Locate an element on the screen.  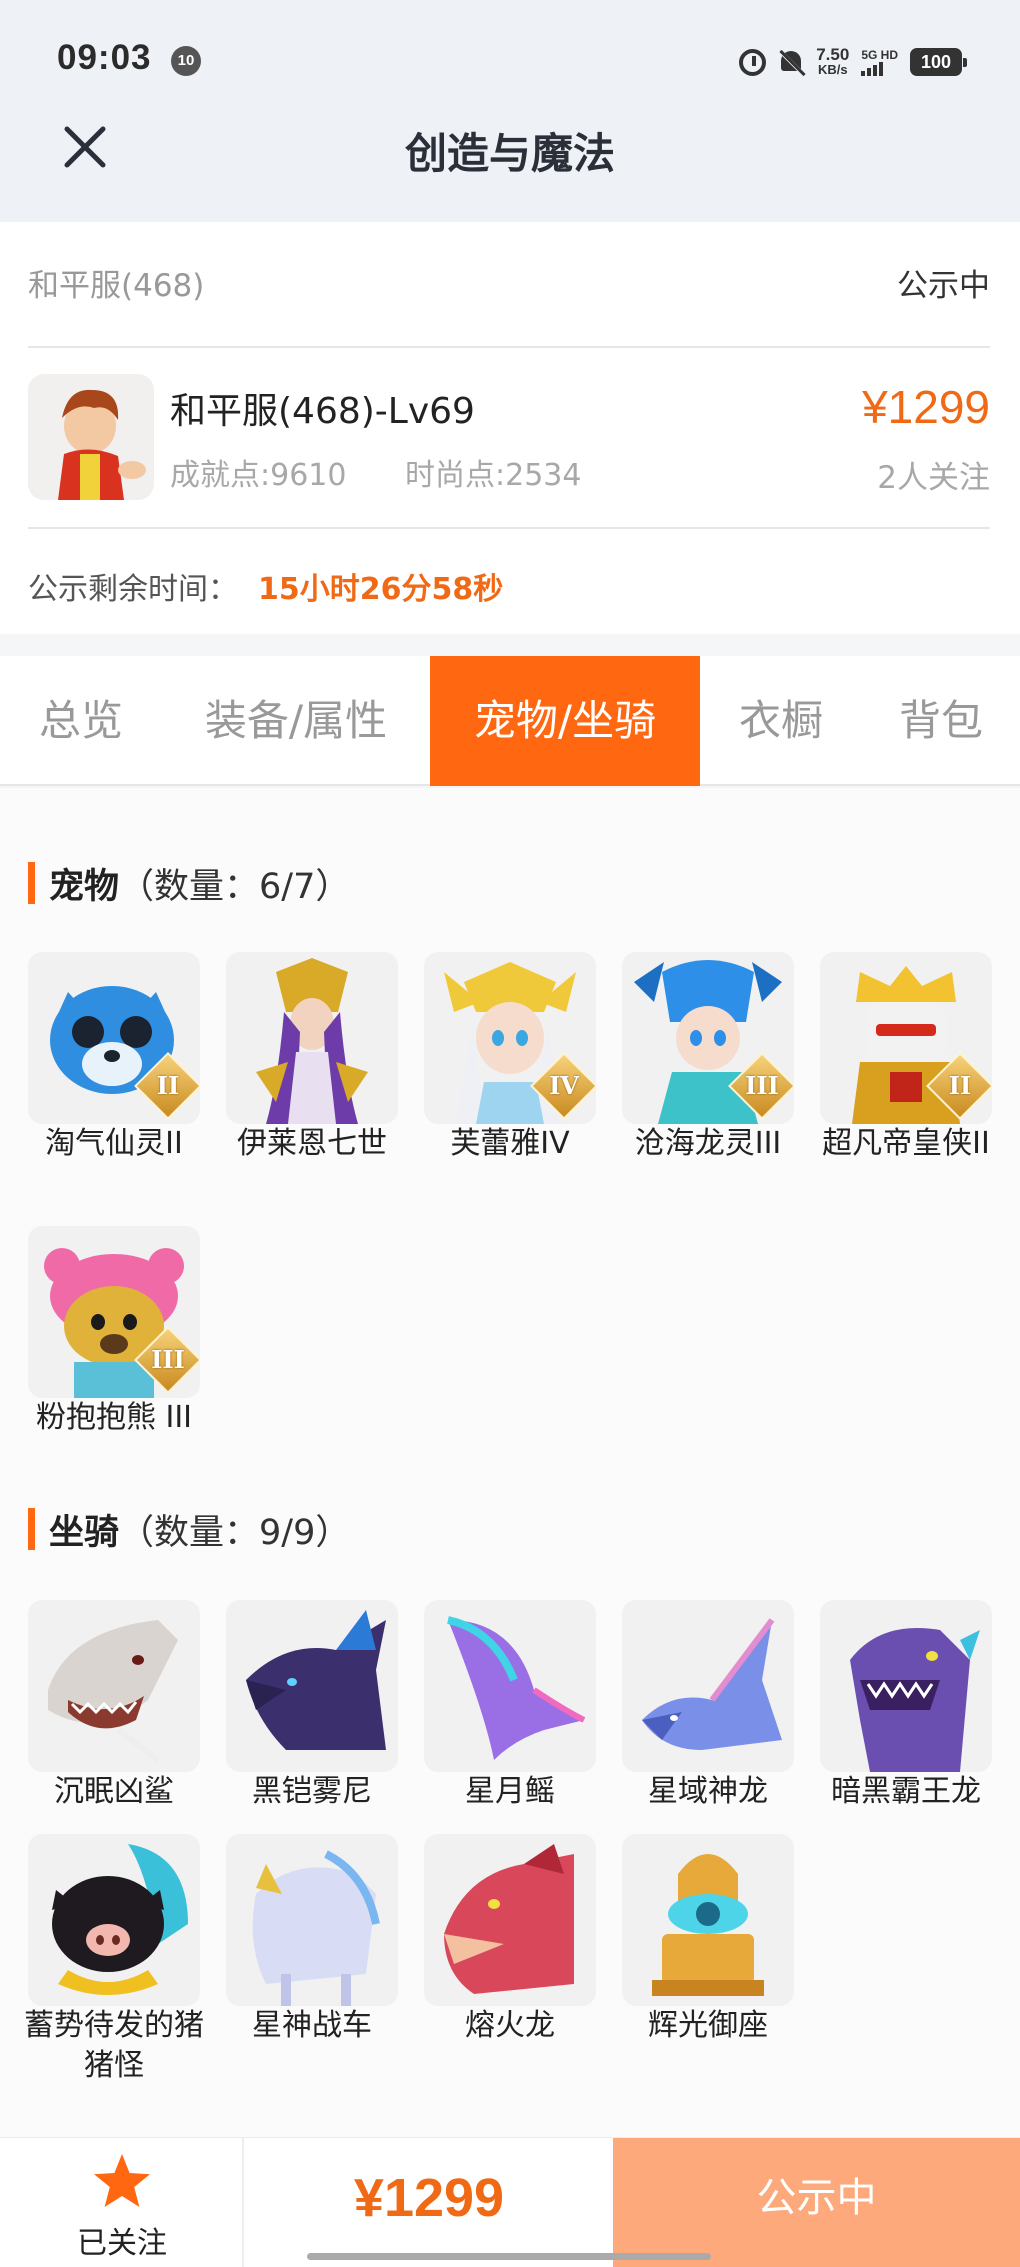
mute-bell-icon is located at coordinates (792, 63).